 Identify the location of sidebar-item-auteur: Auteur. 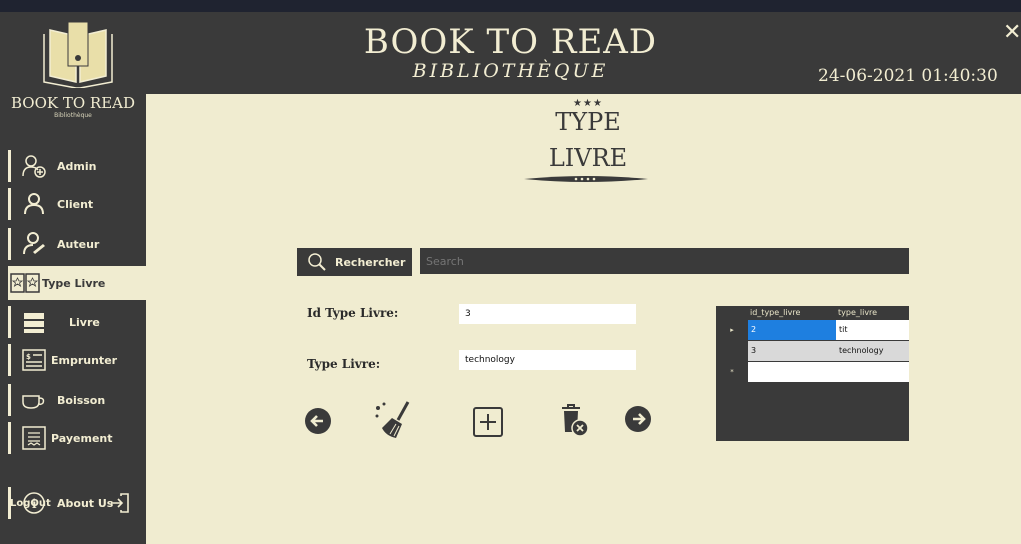
(77, 244).